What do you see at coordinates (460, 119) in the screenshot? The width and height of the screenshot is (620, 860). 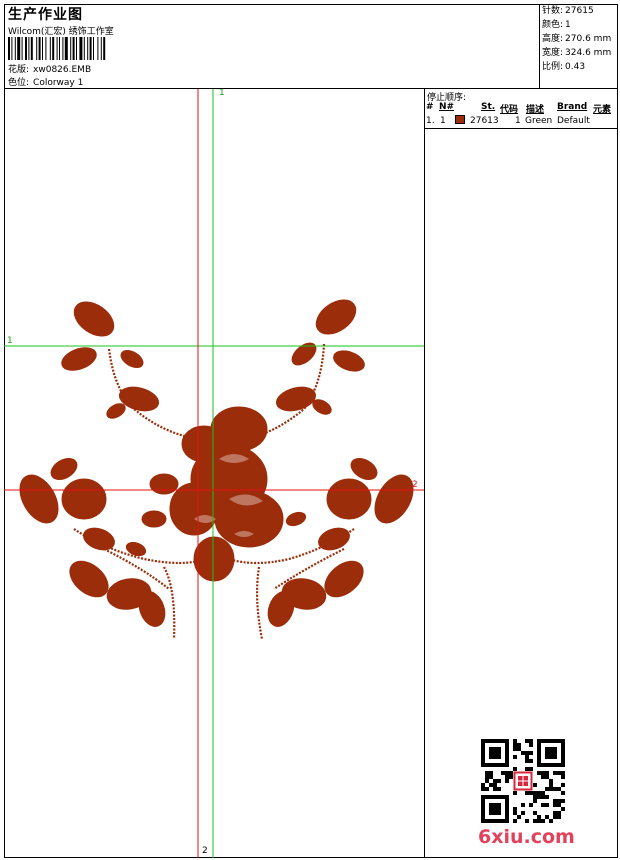 I see `color-swatch` at bounding box center [460, 119].